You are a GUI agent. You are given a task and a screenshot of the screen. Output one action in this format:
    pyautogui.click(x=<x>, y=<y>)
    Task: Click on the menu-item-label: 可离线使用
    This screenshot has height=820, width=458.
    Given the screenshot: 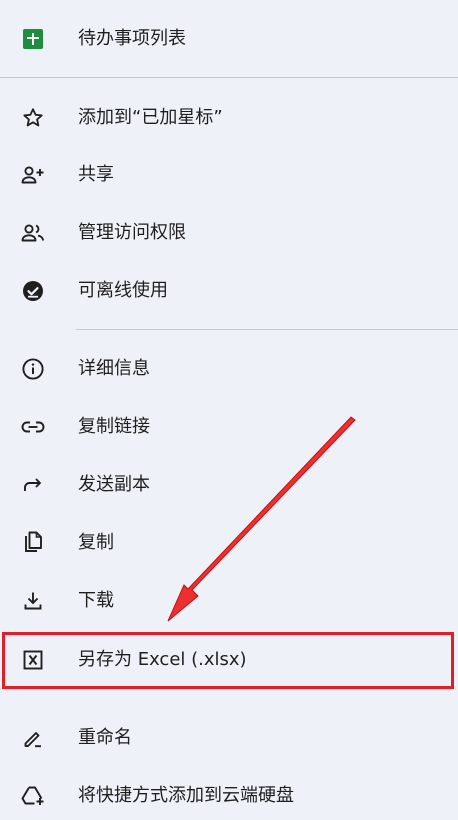 What is the action you would take?
    pyautogui.click(x=123, y=290)
    